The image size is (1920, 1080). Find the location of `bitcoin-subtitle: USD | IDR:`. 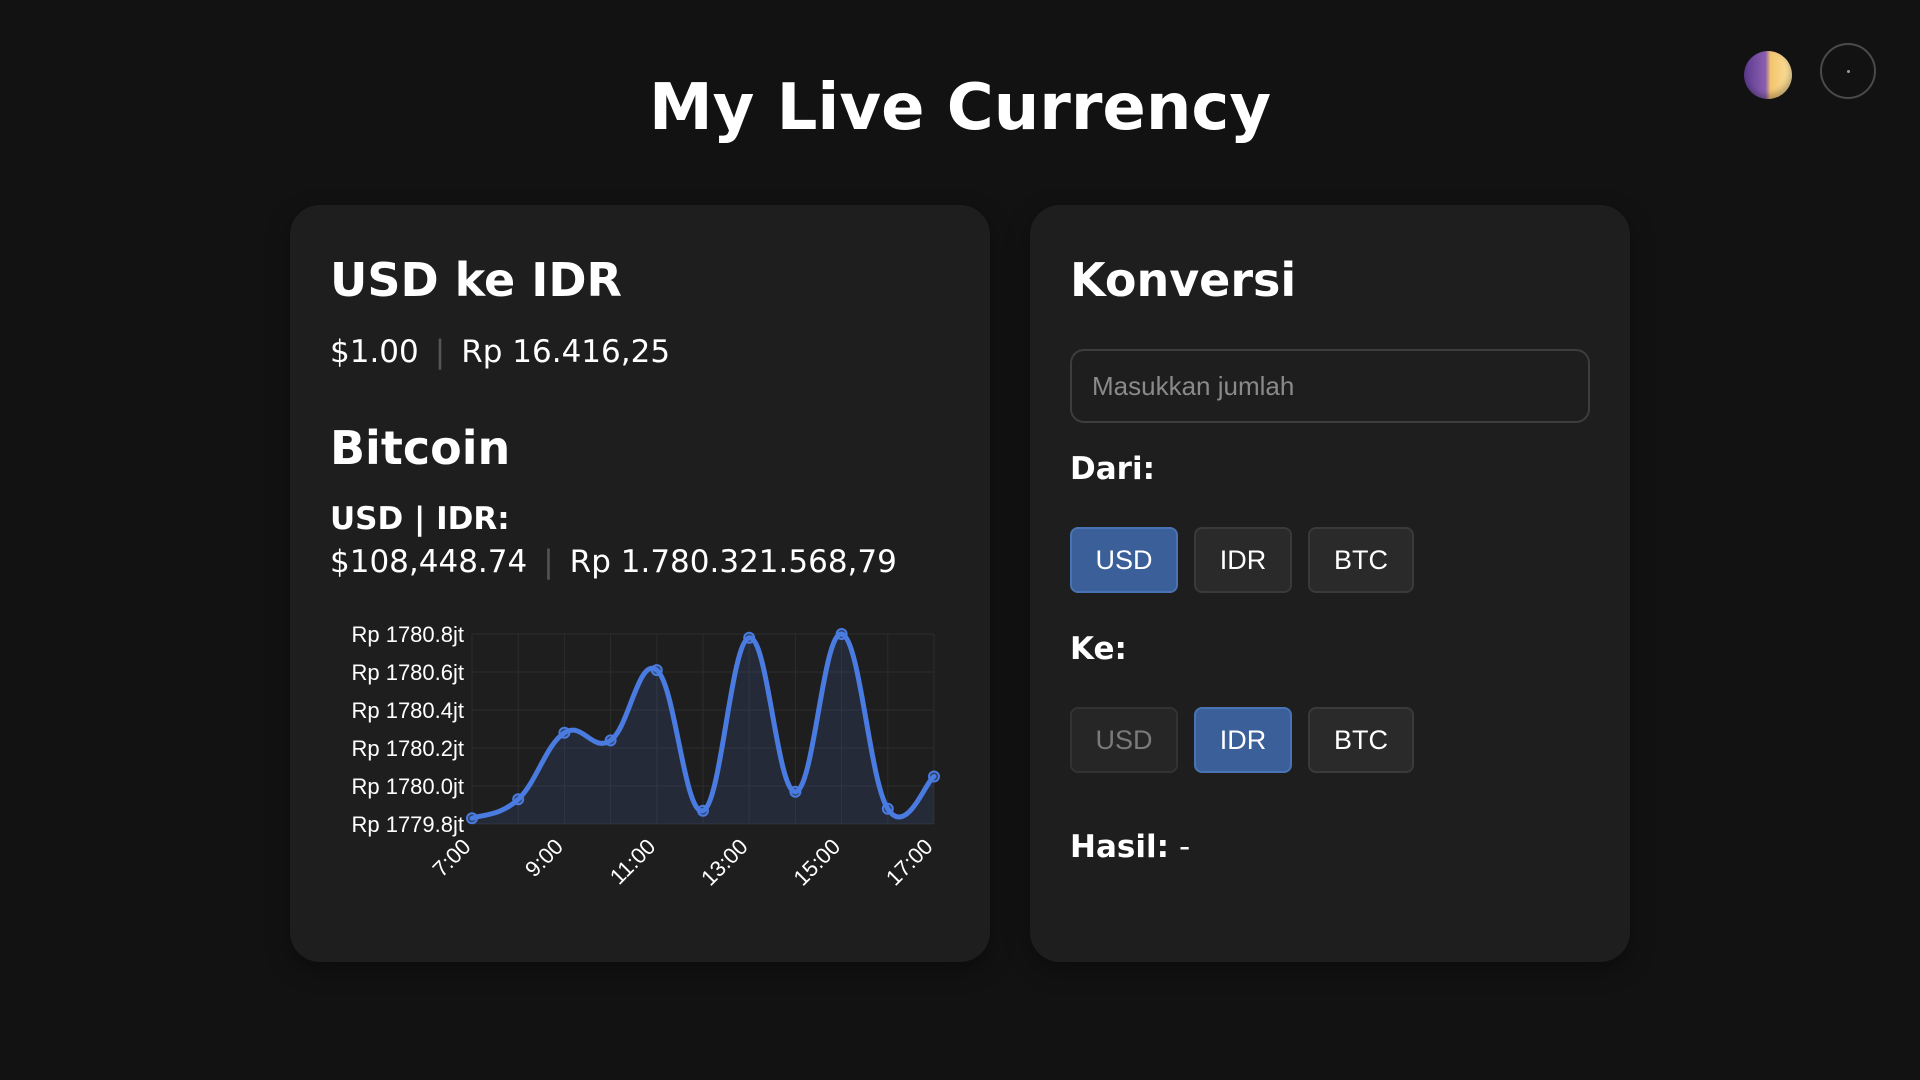

bitcoin-subtitle: USD | IDR: is located at coordinates (420, 519).